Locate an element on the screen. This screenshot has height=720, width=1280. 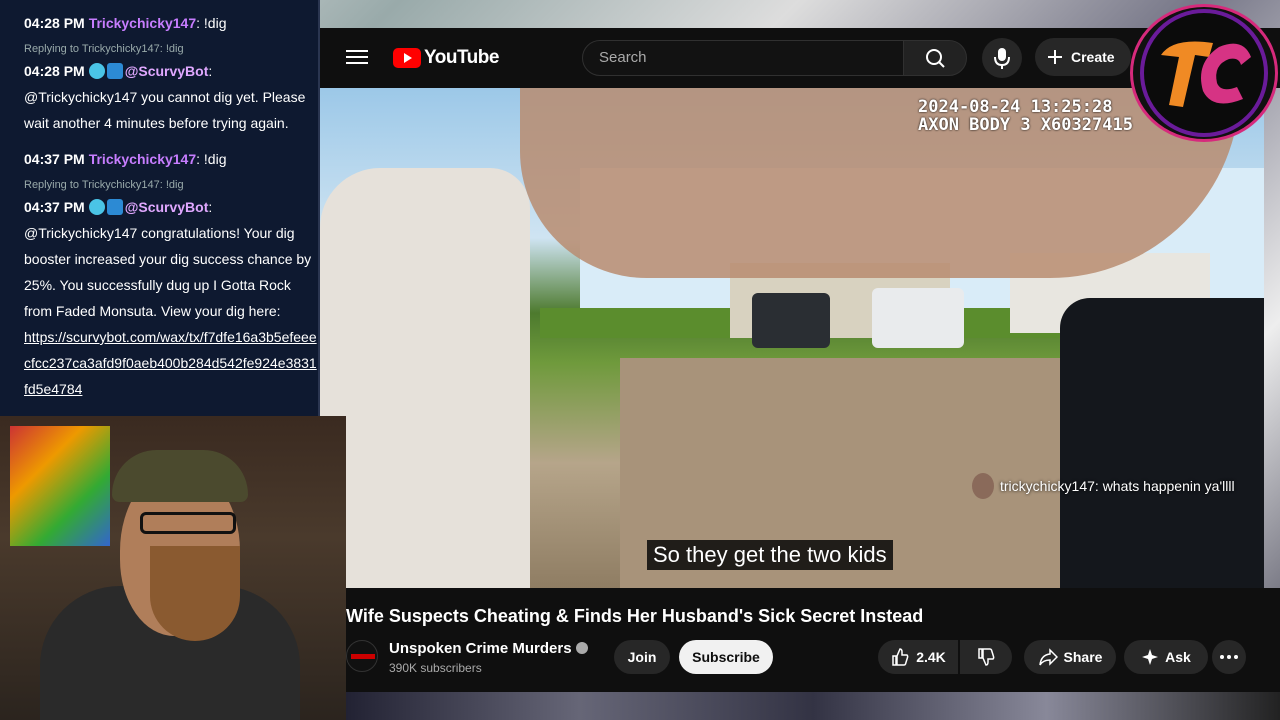
streamer-cap is located at coordinates (180, 476).